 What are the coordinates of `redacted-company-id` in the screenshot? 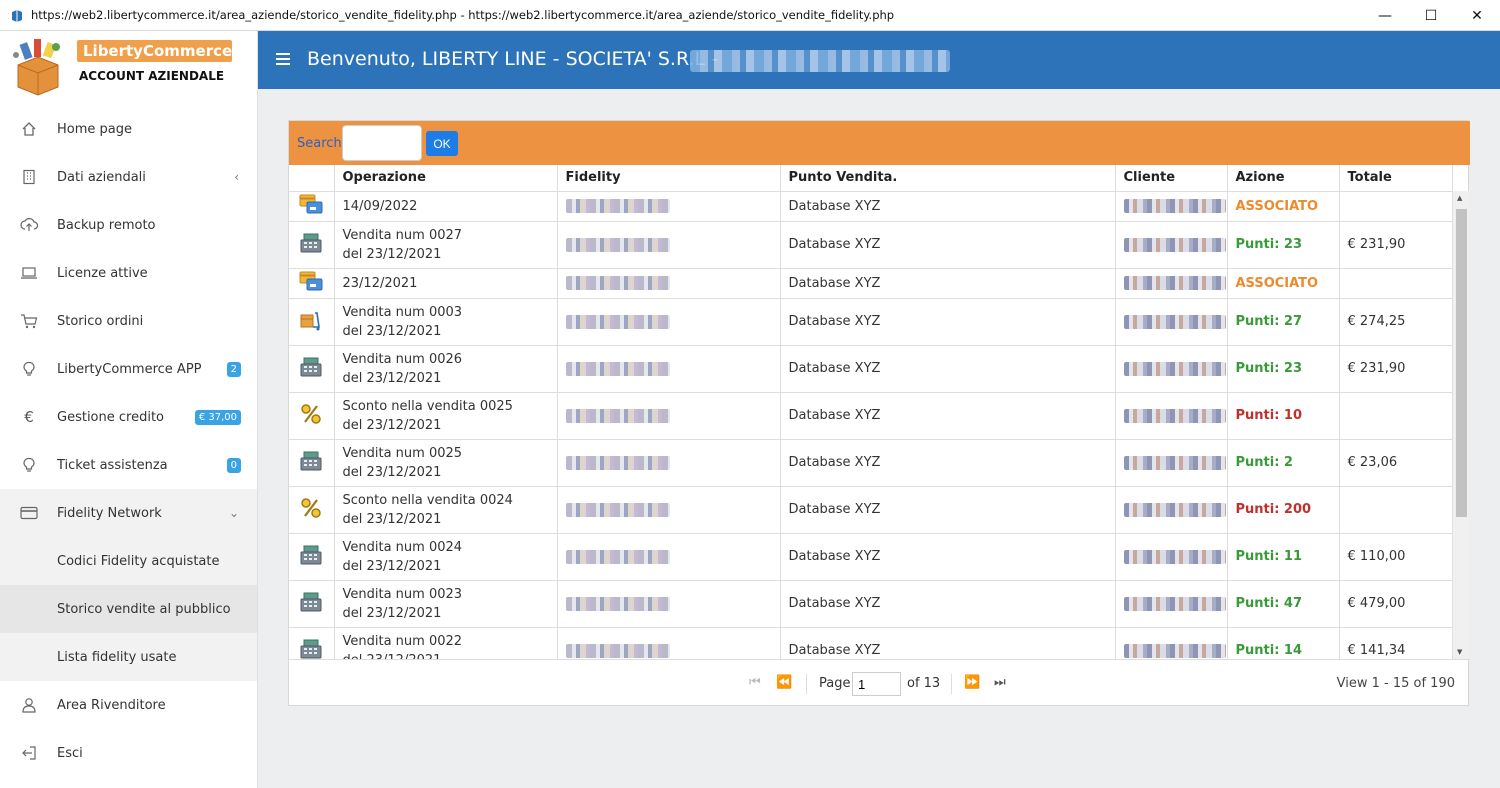 It's located at (820, 61).